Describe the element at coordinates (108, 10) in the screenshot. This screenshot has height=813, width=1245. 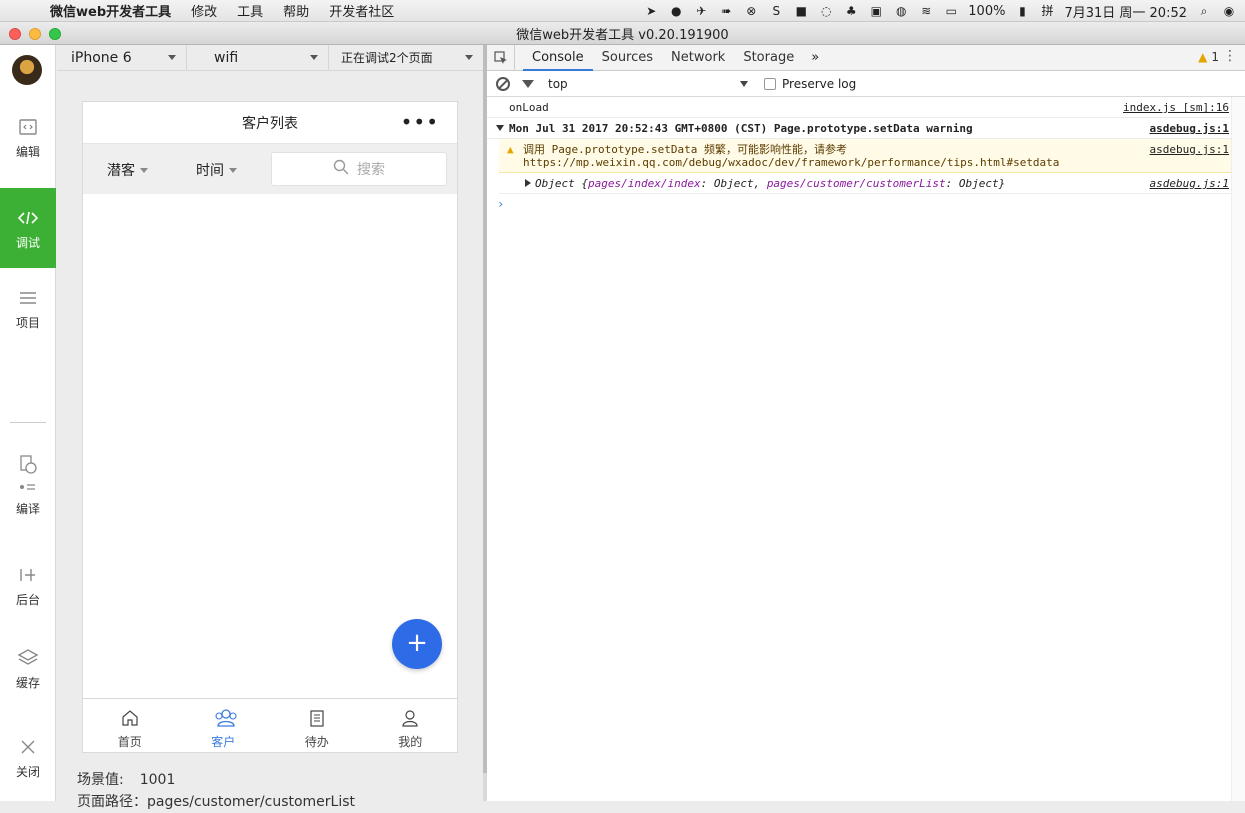
I see `app-menu: 微信web开发者工具` at that location.